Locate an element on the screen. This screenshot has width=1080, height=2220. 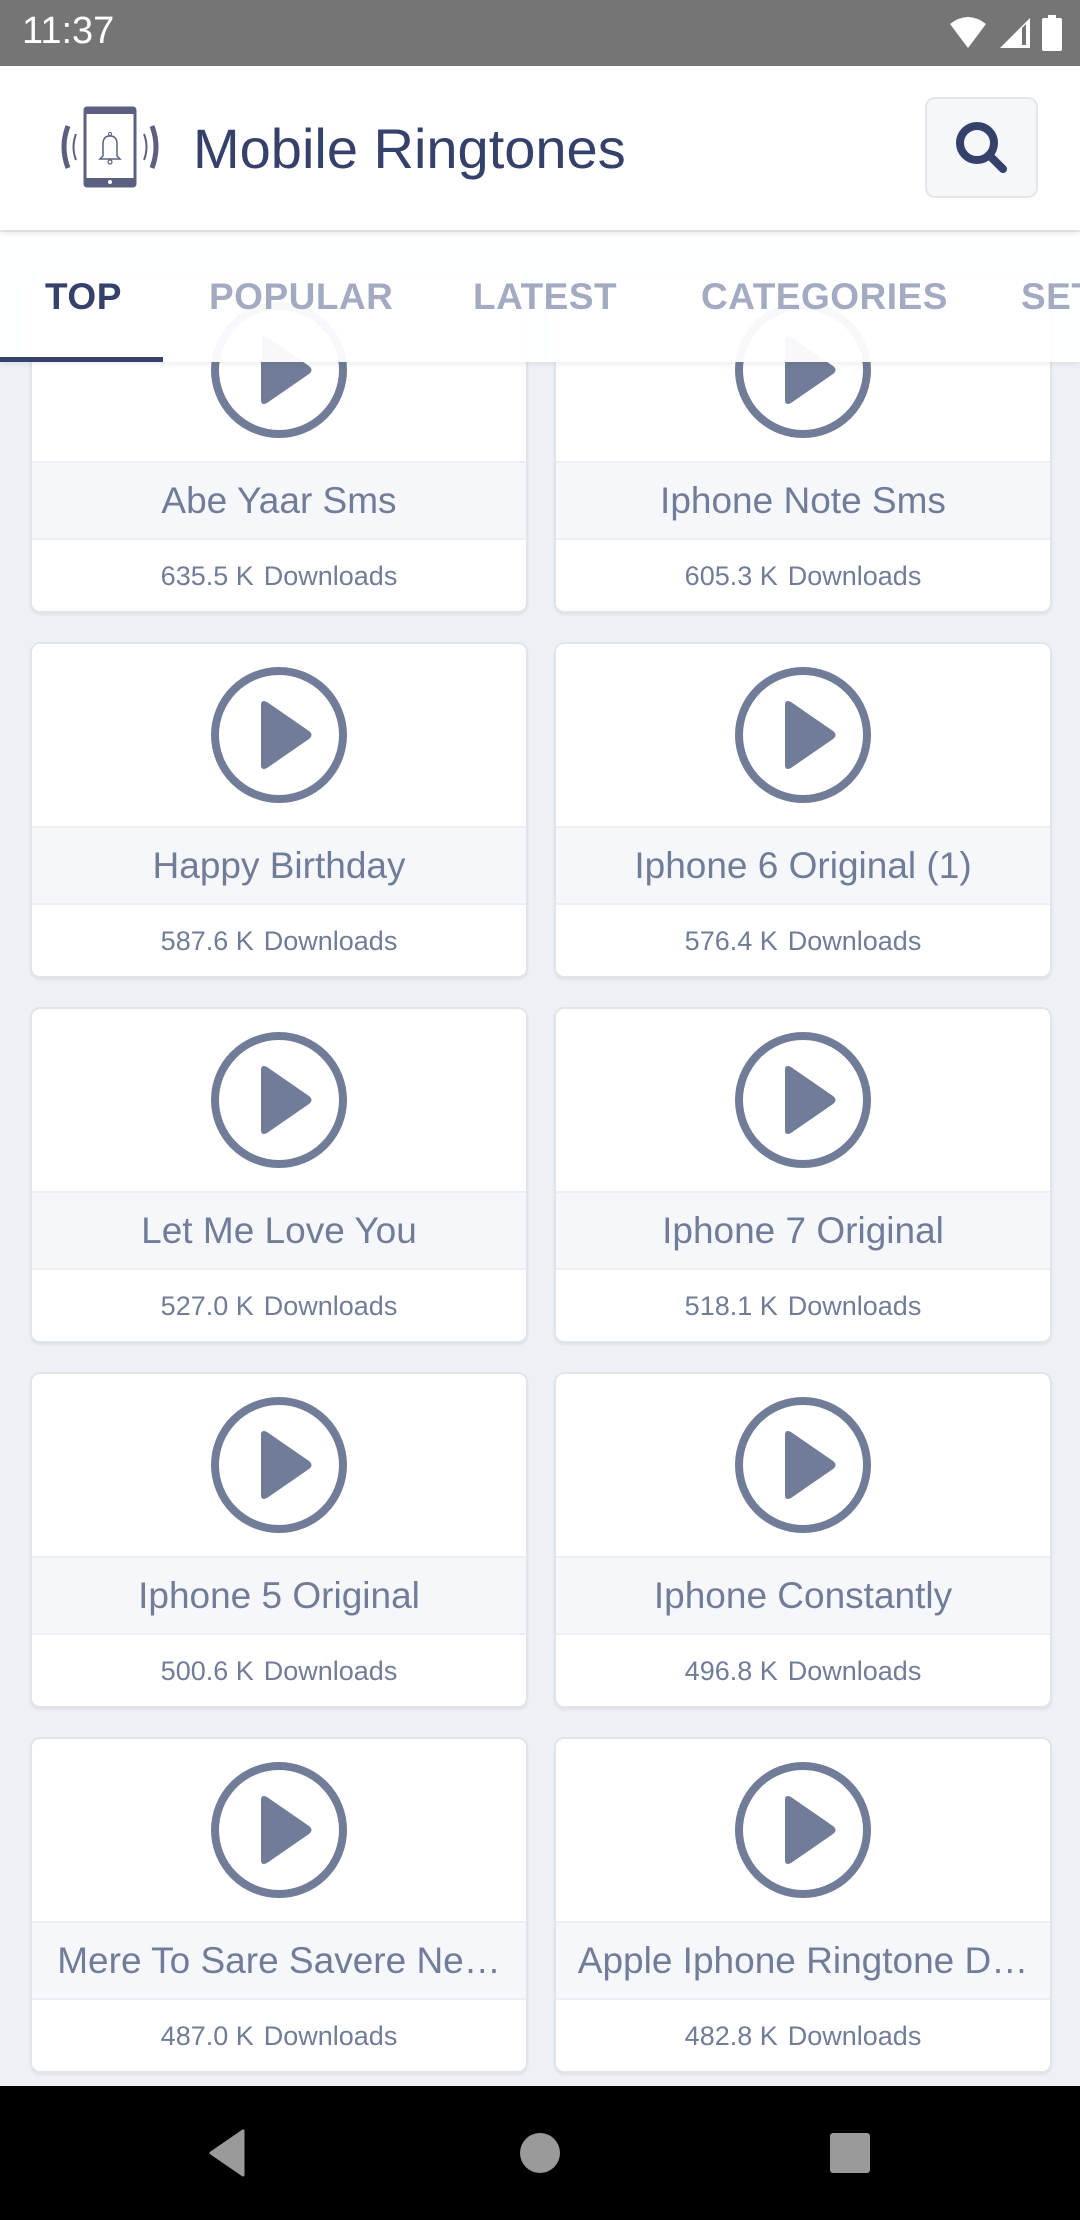
ringtone-title: Let Me Love You is located at coordinates (279, 1230).